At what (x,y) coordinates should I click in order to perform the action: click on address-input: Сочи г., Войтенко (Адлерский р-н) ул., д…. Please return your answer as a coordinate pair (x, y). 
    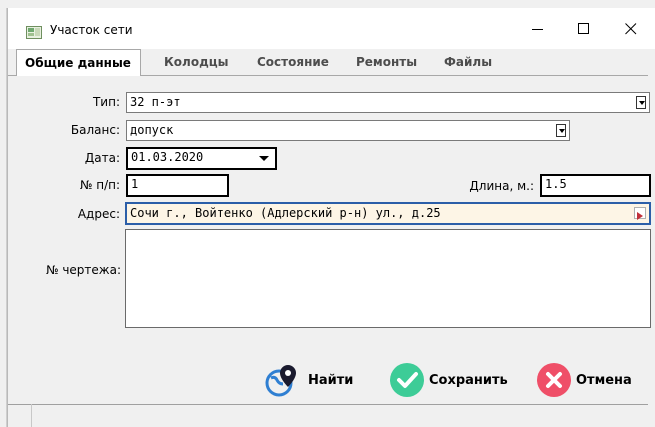
    Looking at the image, I should click on (388, 213).